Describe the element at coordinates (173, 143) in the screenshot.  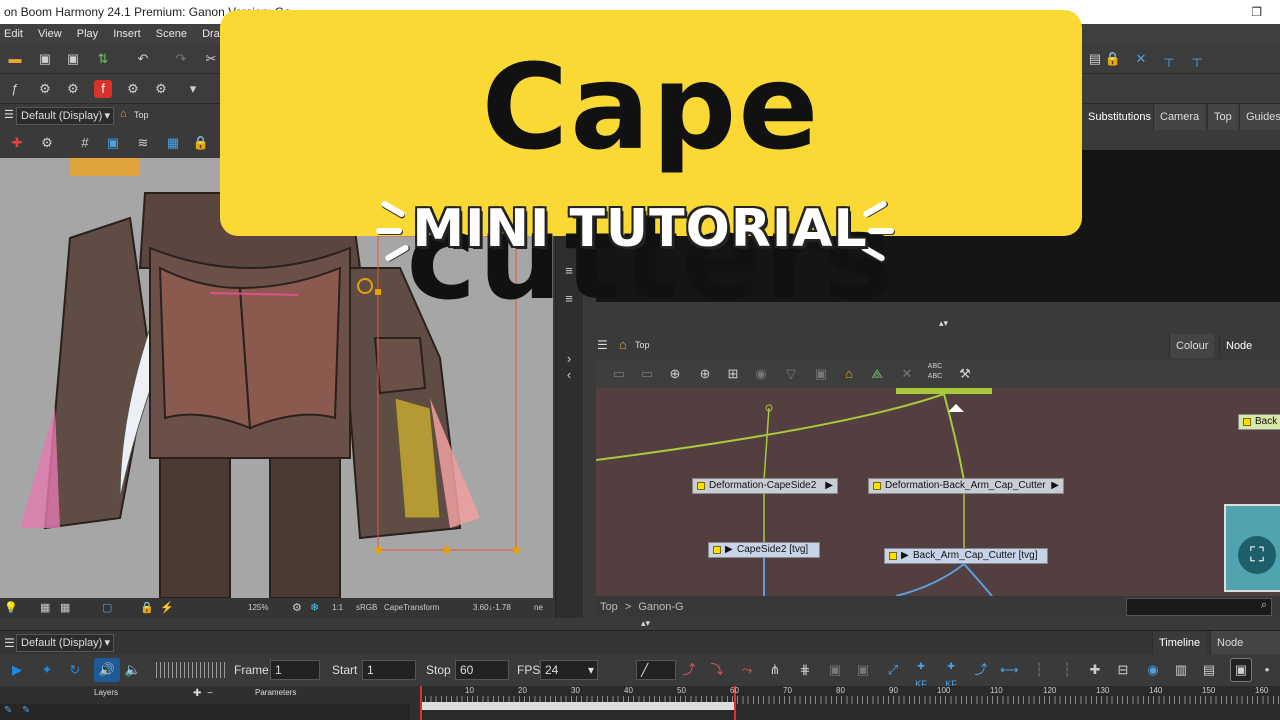
I see `symbol-icon: ▦` at that location.